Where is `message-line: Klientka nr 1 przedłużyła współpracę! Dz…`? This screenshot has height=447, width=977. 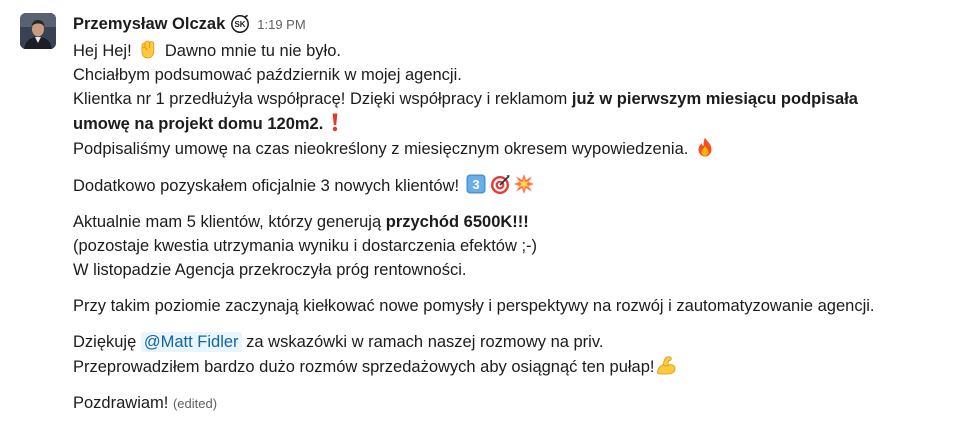
message-line: Klientka nr 1 przedłużyła współpracę! Dz… is located at coordinates (523, 99).